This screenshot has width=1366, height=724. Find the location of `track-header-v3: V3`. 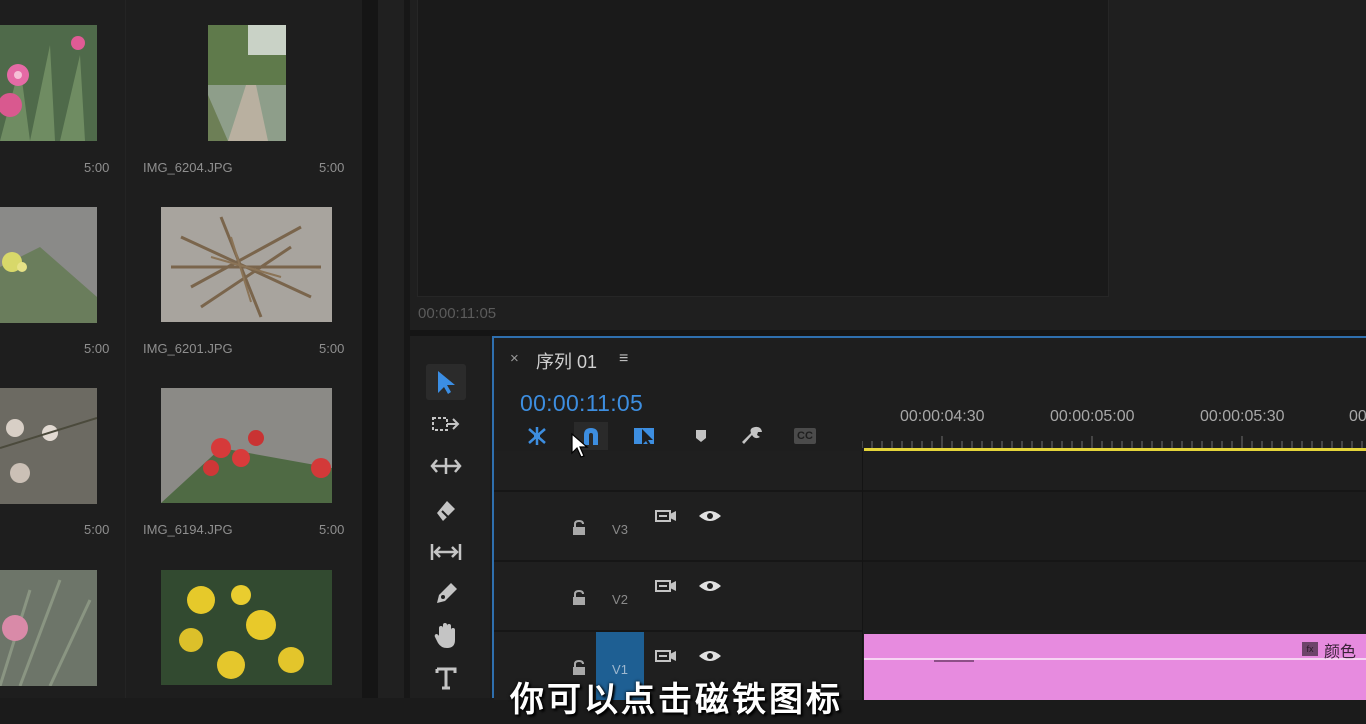

track-header-v3: V3 is located at coordinates (678, 525).